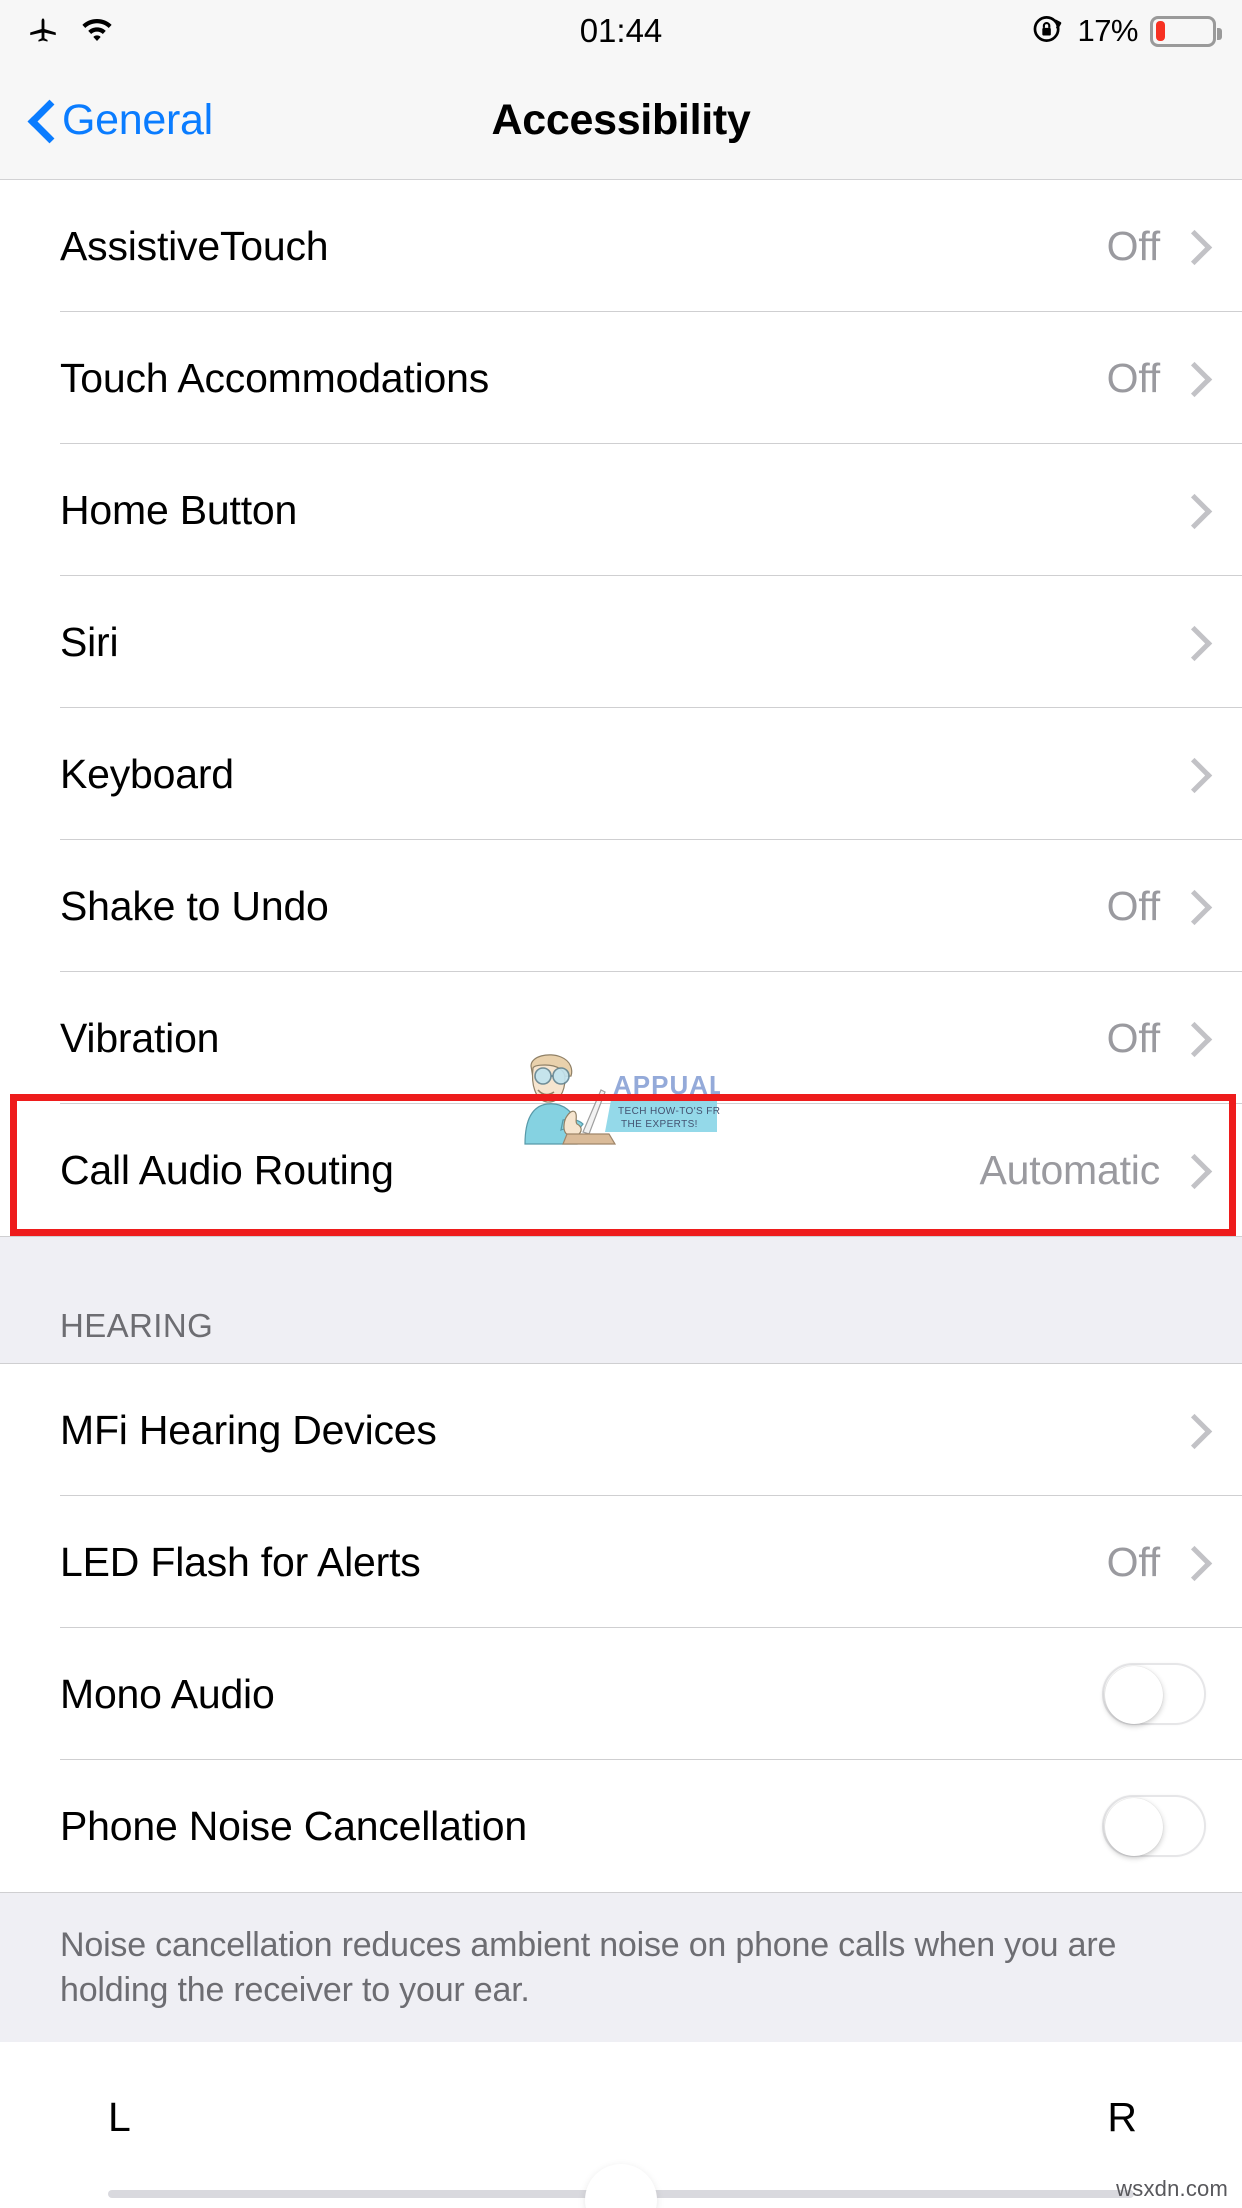  Describe the element at coordinates (621, 1430) in the screenshot. I see `row-mfi-hearing-devices: MFi Hearing Devices` at that location.